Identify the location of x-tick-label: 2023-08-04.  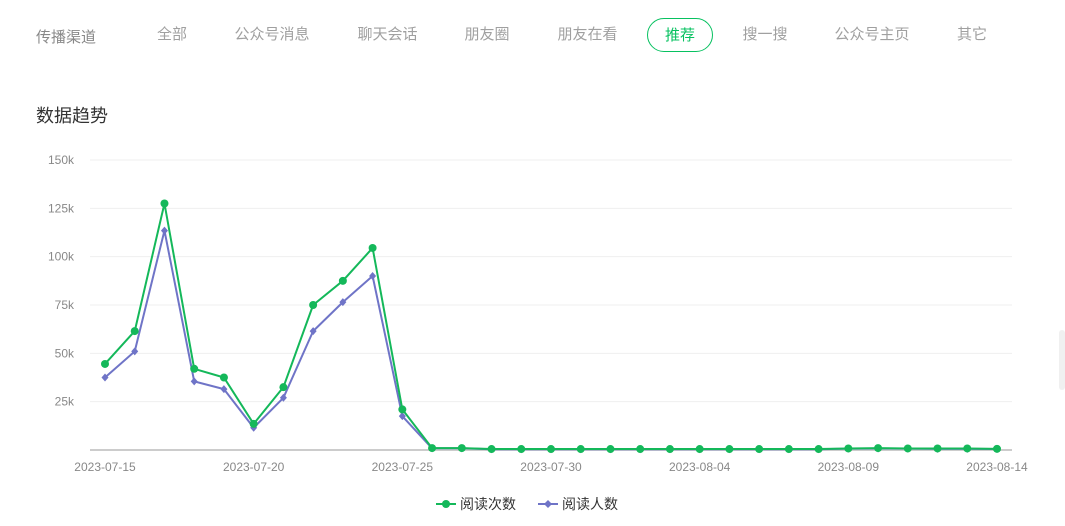
(700, 467).